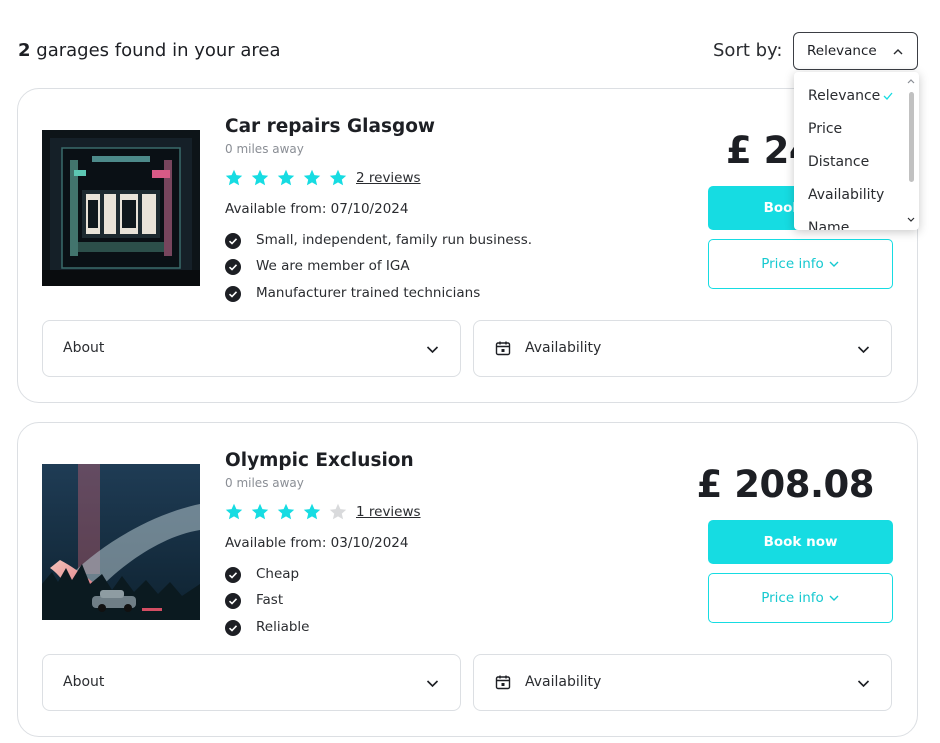  Describe the element at coordinates (24, 50) in the screenshot. I see `results-number: 2` at that location.